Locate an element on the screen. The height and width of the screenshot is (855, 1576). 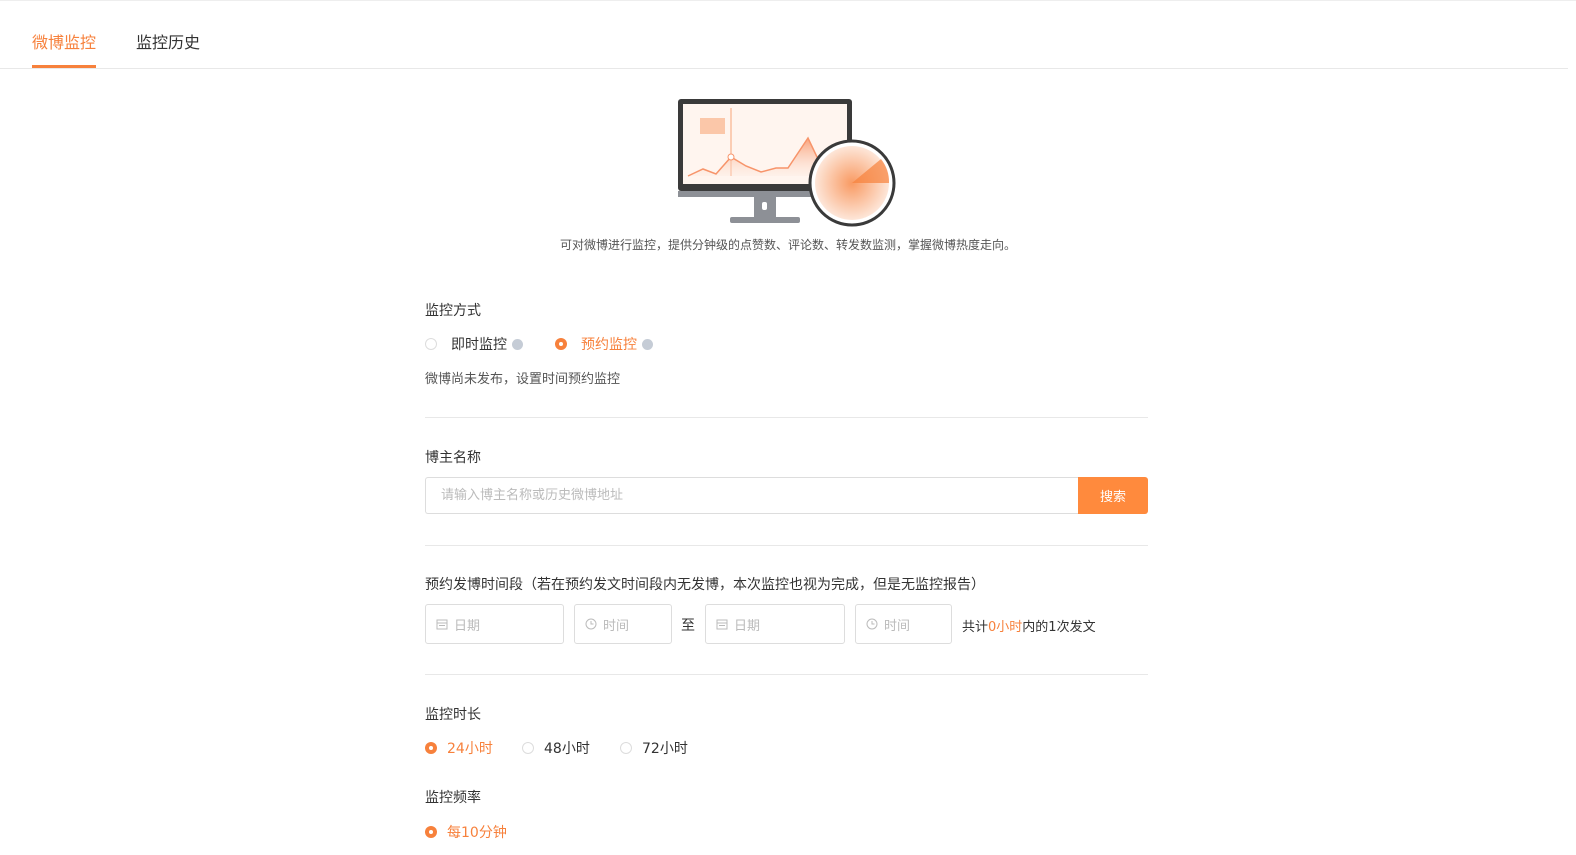
radio-duration-24h: 24小时 is located at coordinates (459, 748).